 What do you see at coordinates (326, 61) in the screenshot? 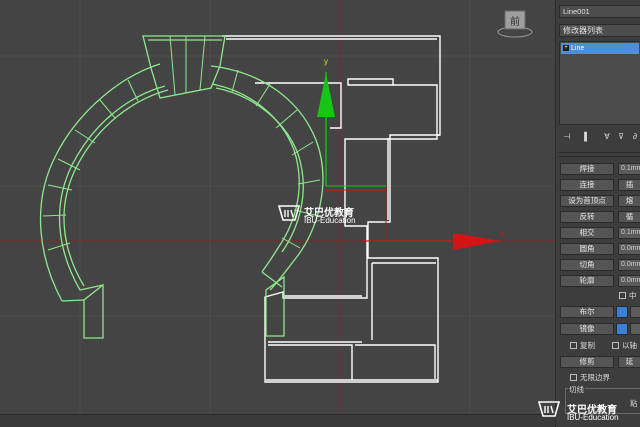
I see `y-axis-label: y` at bounding box center [326, 61].